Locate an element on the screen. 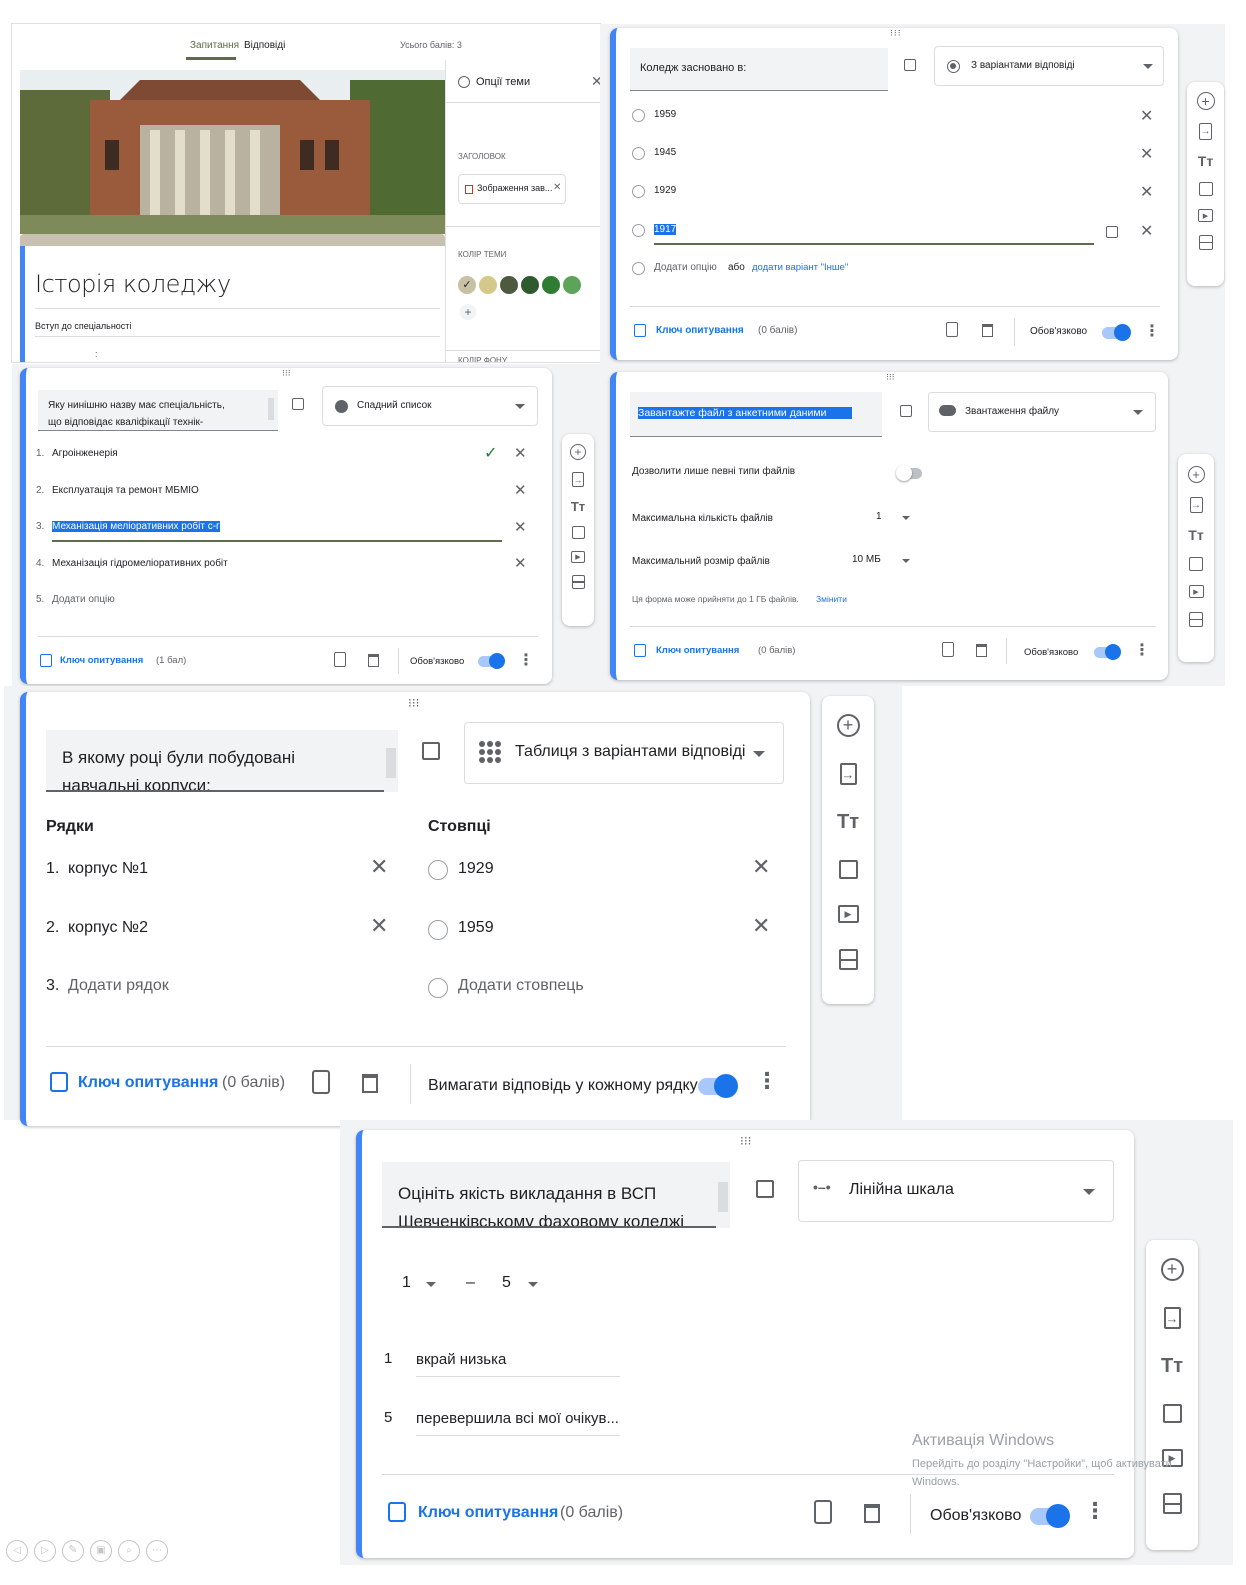 The height and width of the screenshot is (1585, 1246). scale-max-value: 5 is located at coordinates (506, 1283).